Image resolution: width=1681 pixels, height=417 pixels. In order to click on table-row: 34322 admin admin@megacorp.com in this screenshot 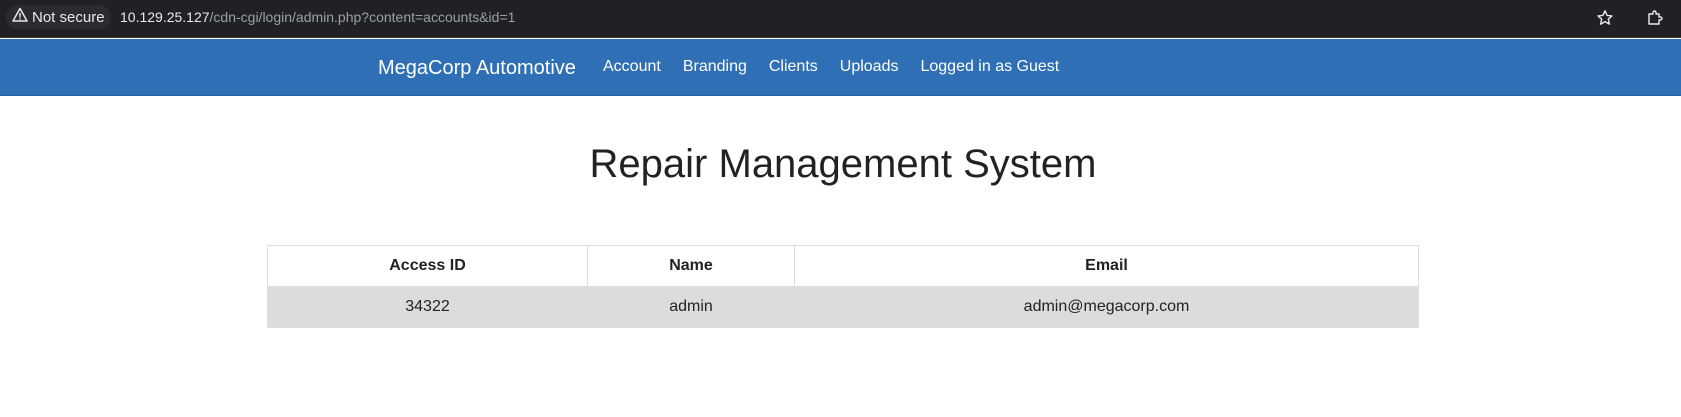, I will do `click(843, 307)`.